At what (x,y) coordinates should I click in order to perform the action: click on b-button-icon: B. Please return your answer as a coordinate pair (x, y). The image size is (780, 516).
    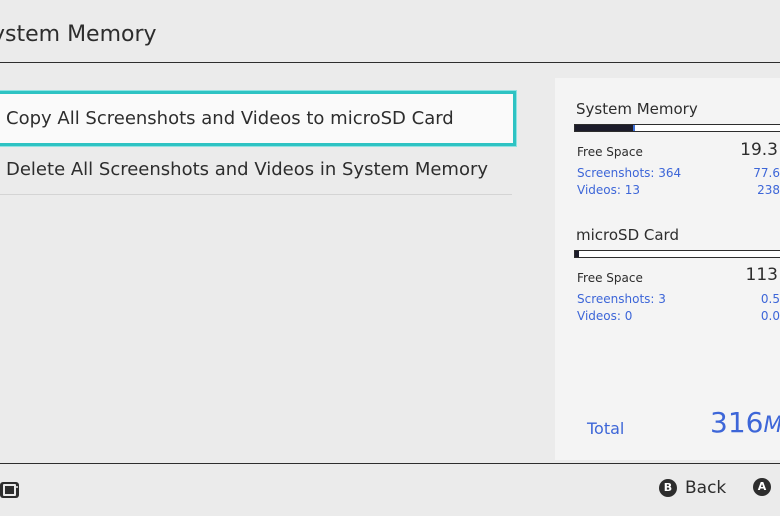
    Looking at the image, I should click on (668, 488).